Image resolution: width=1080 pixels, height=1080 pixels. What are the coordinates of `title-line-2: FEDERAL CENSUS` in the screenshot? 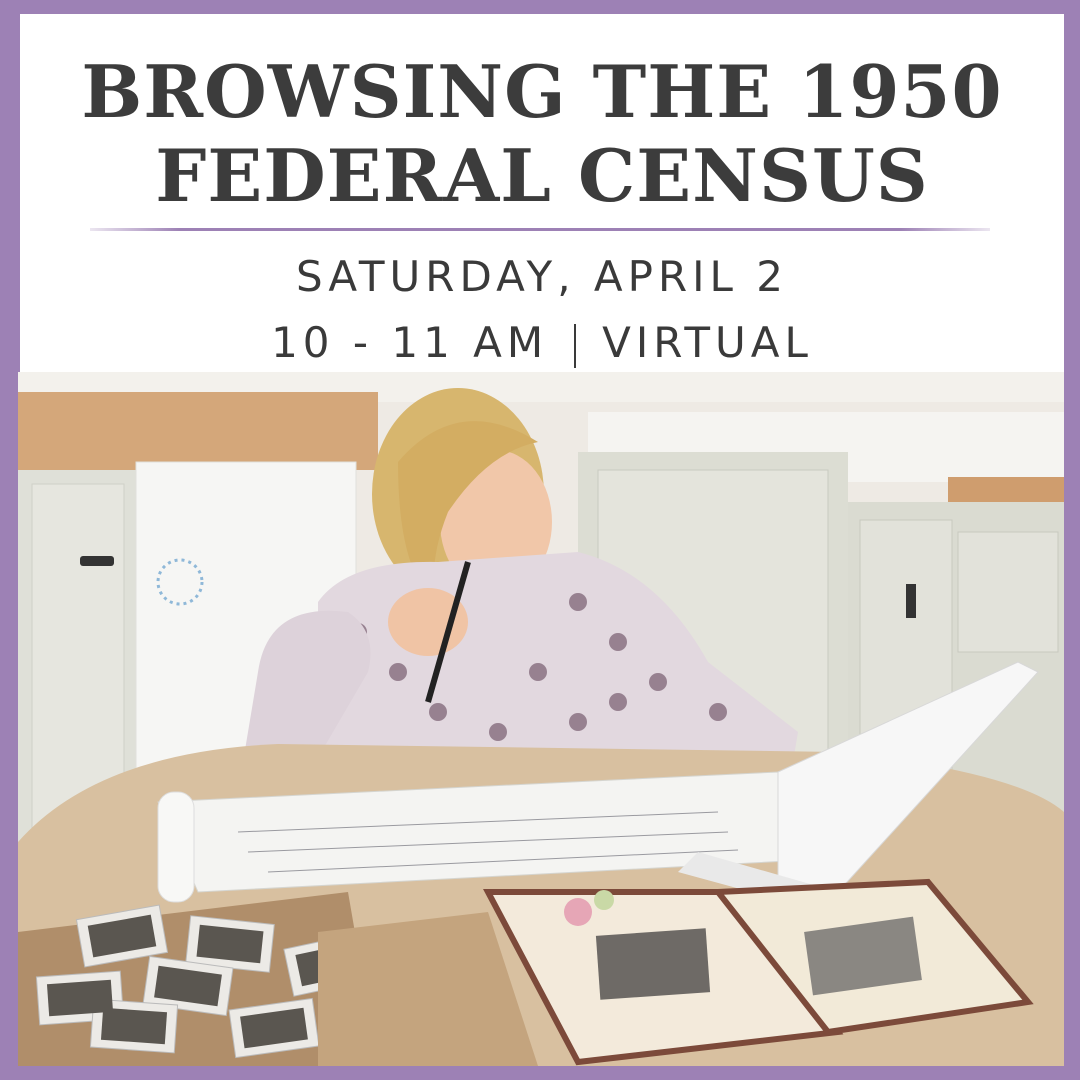 It's located at (542, 175).